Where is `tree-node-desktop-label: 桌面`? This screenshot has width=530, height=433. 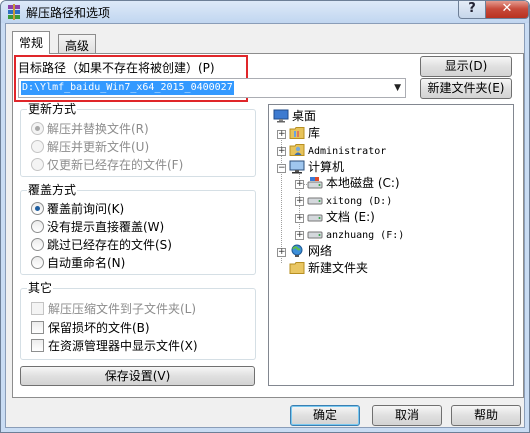
tree-node-desktop-label: 桌面 is located at coordinates (304, 116).